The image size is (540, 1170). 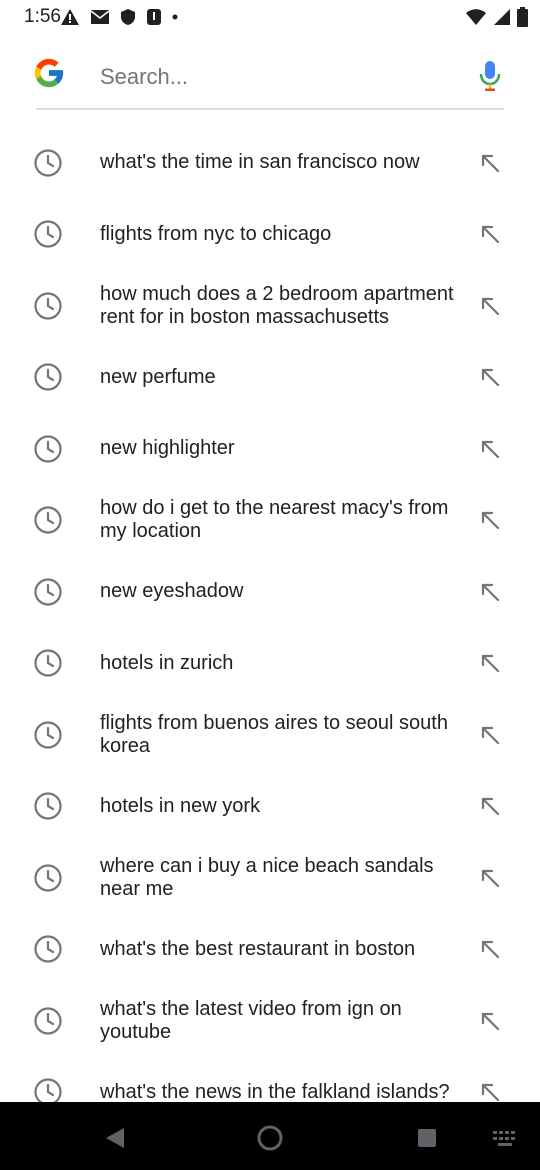 What do you see at coordinates (167, 448) in the screenshot?
I see `suggestion-text: new highlighter` at bounding box center [167, 448].